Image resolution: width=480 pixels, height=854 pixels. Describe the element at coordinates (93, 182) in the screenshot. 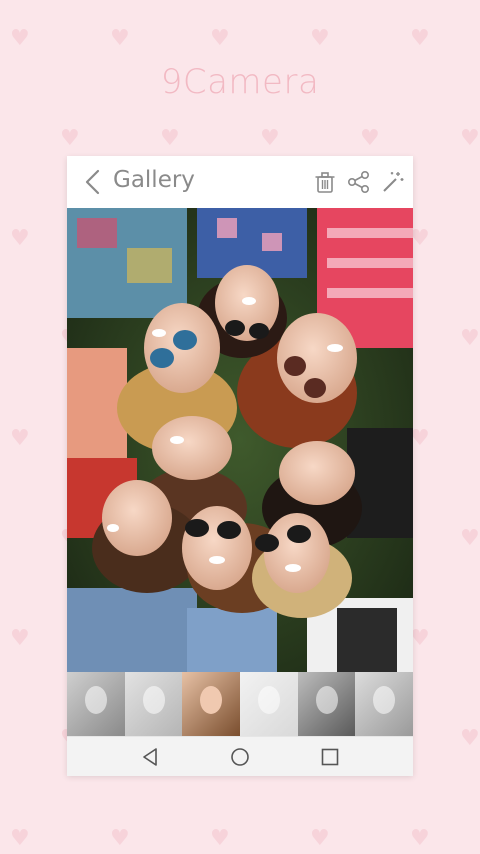

I see `back-chevron-icon` at that location.